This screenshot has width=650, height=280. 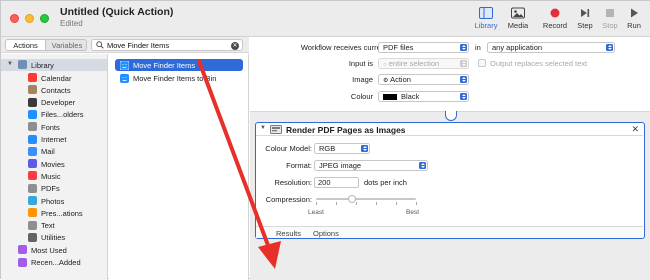 I want to click on library-icon, so click(x=486, y=13).